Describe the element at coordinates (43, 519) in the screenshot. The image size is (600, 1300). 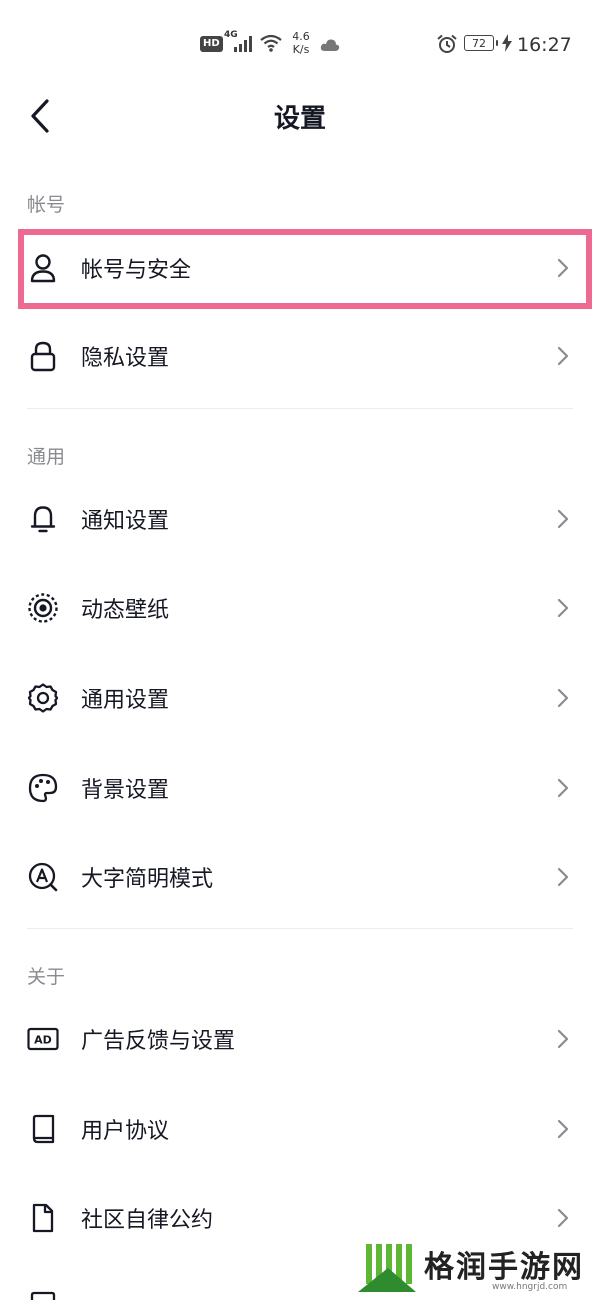
I see `bell-icon` at that location.